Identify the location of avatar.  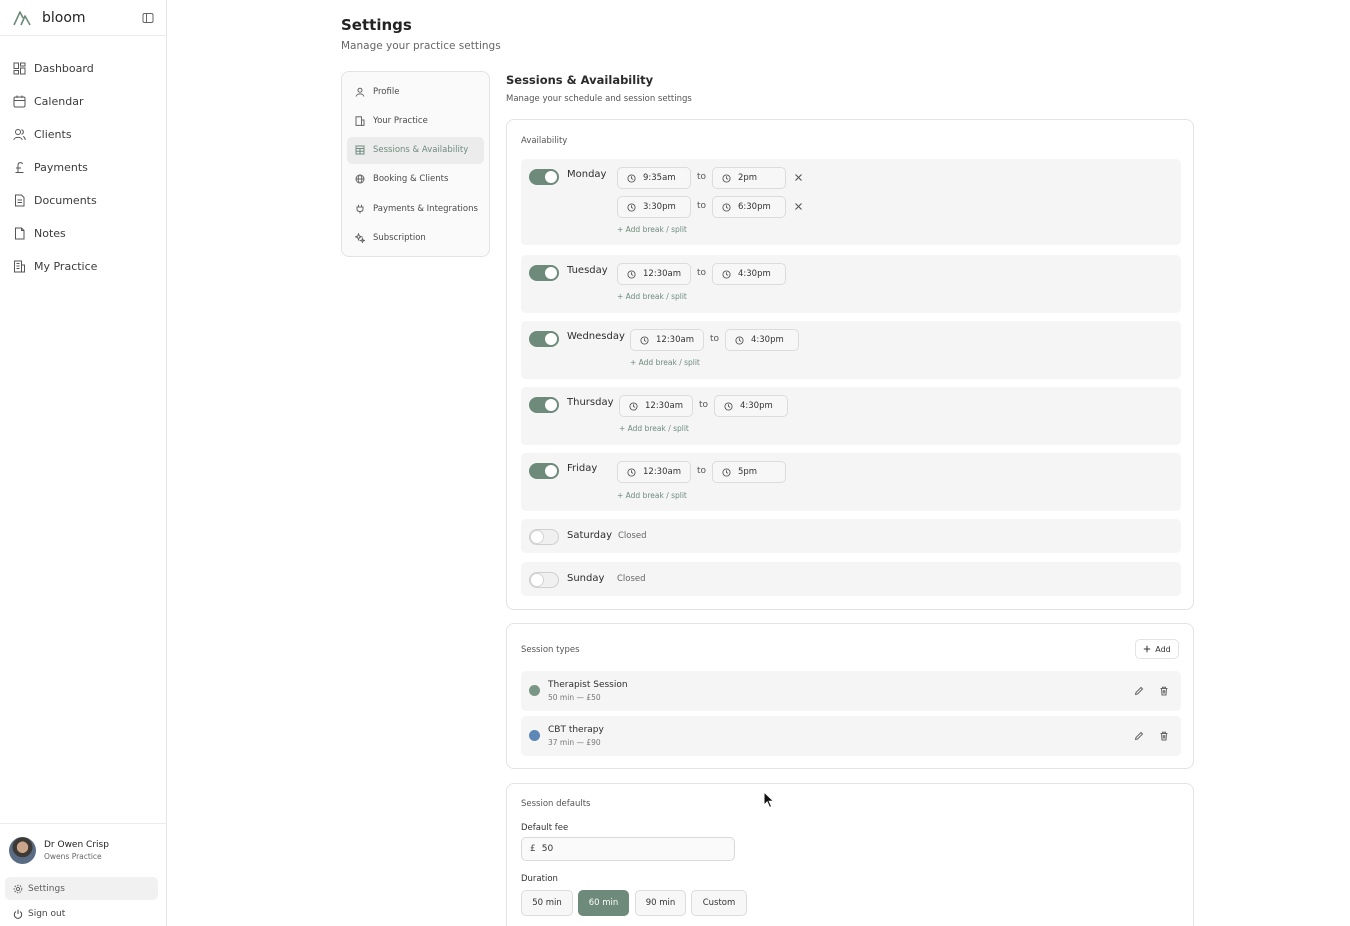
(22, 850).